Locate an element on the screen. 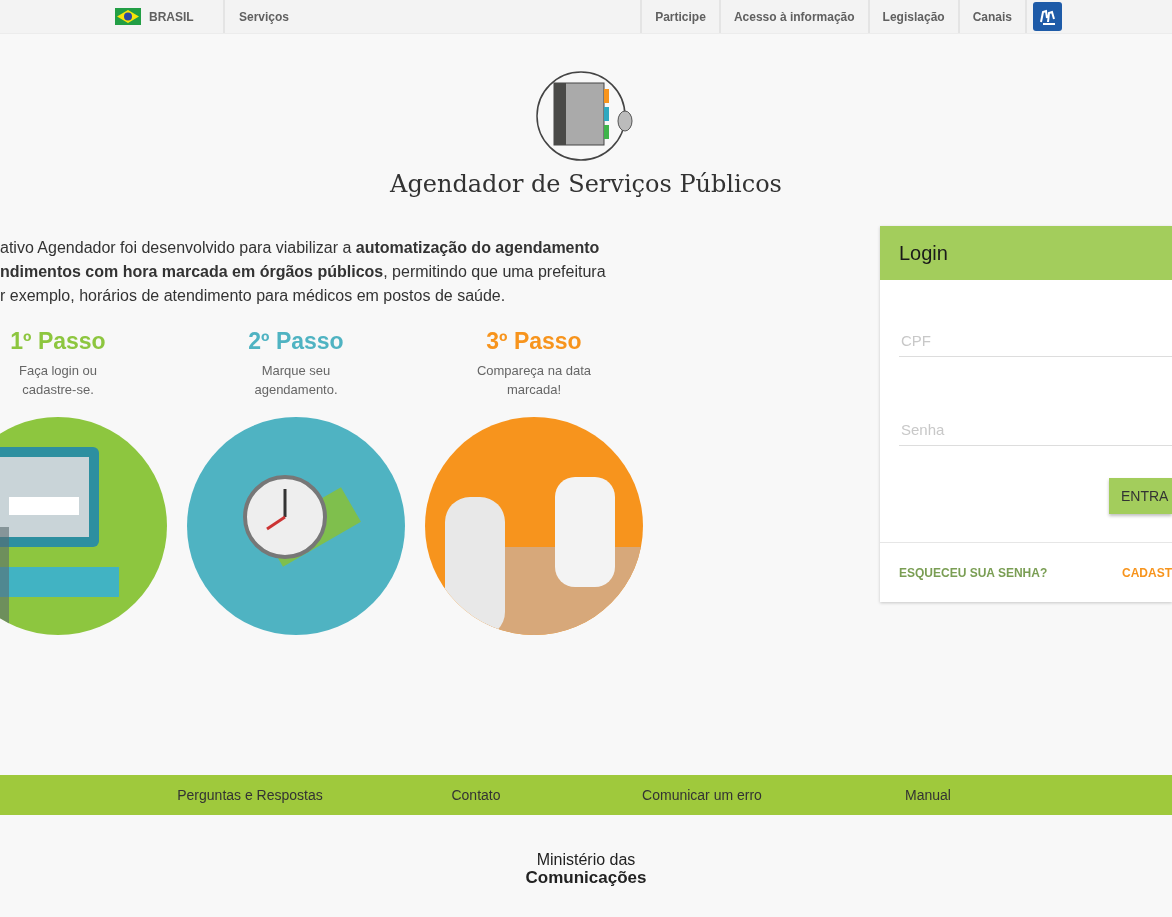  ministry-logo-text: Ministério das is located at coordinates (586, 860).